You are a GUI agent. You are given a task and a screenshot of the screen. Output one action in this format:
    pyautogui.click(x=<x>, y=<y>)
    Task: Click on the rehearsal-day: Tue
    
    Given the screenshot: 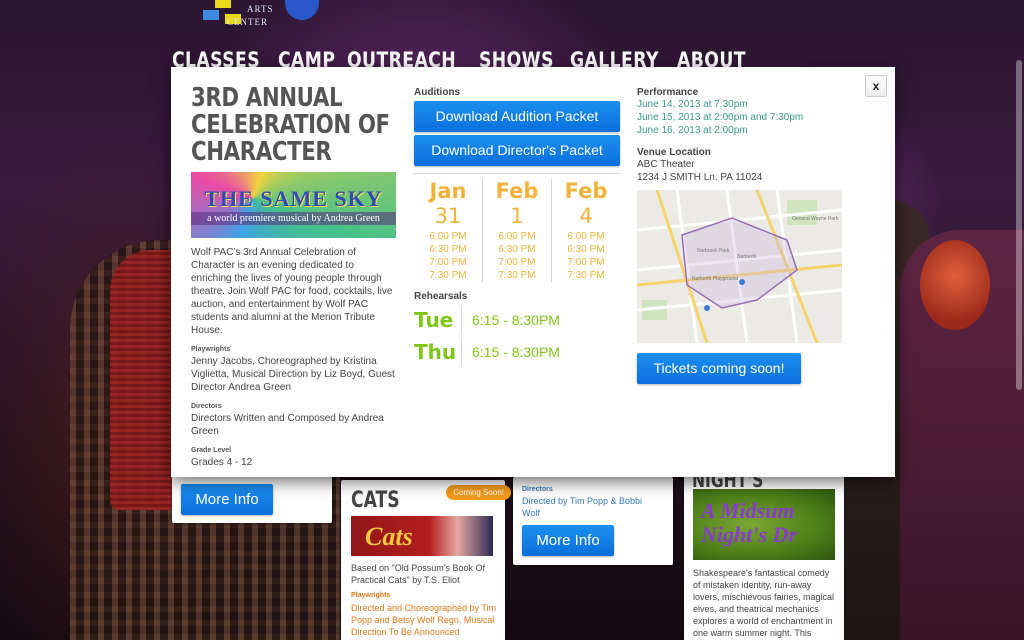 What is the action you would take?
    pyautogui.click(x=438, y=320)
    